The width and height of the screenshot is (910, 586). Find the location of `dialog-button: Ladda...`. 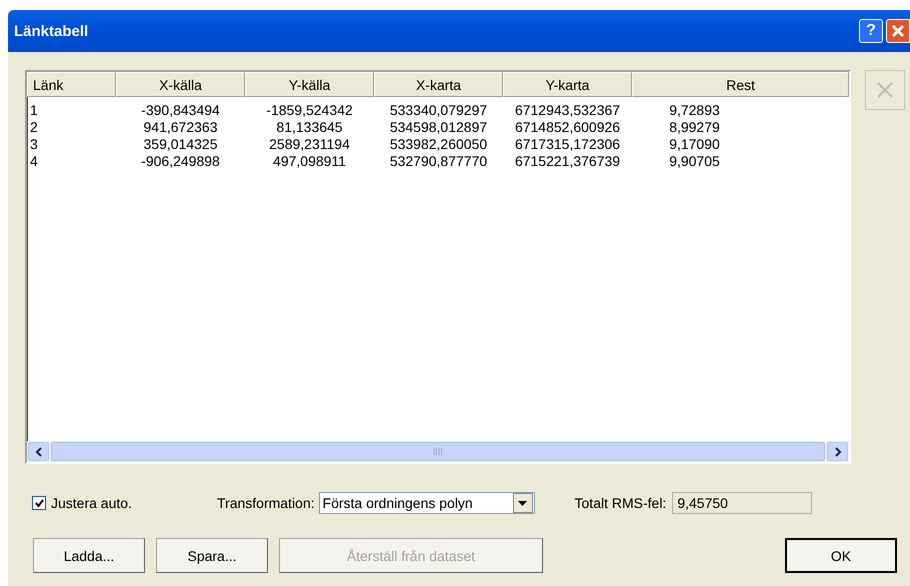

dialog-button: Ladda... is located at coordinates (89, 555).